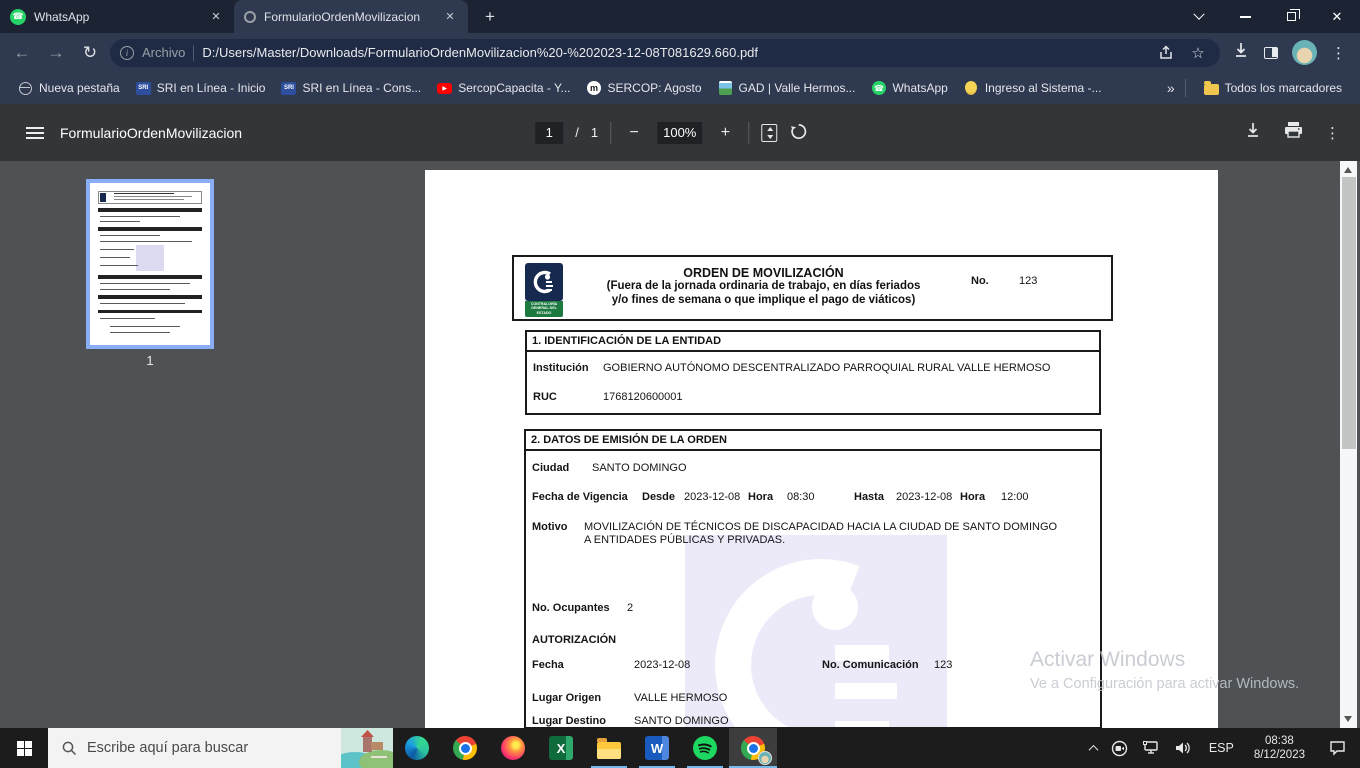  I want to click on form-title: ORDEN DE MOVILIZACIÓN, so click(763, 273).